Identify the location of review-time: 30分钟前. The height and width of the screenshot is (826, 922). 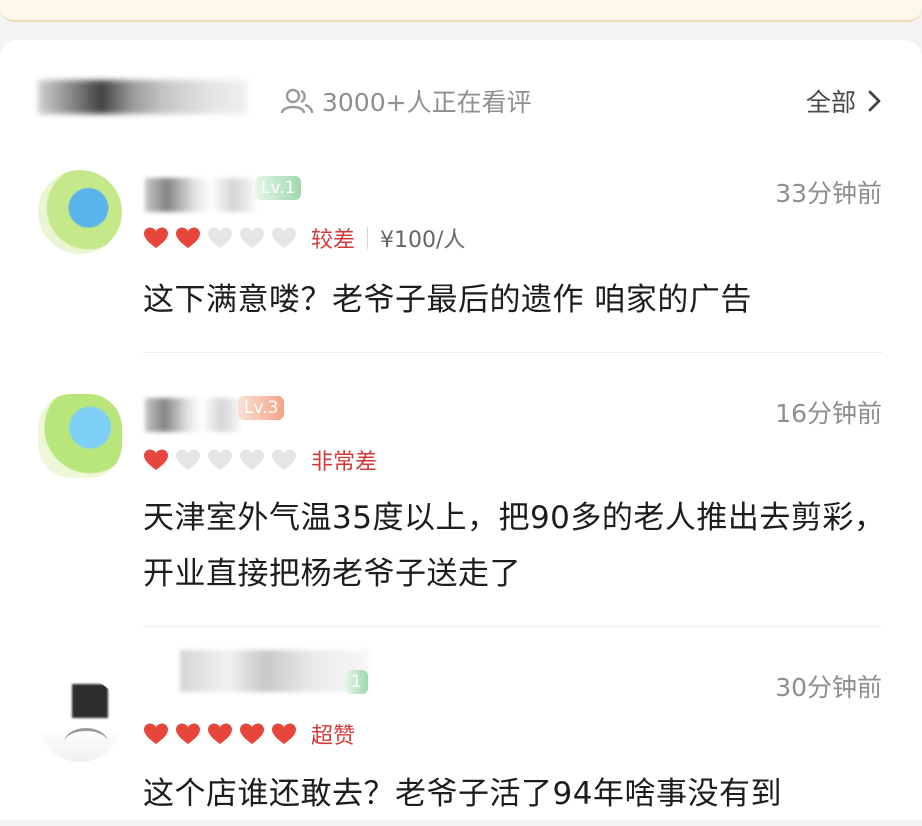
(828, 687).